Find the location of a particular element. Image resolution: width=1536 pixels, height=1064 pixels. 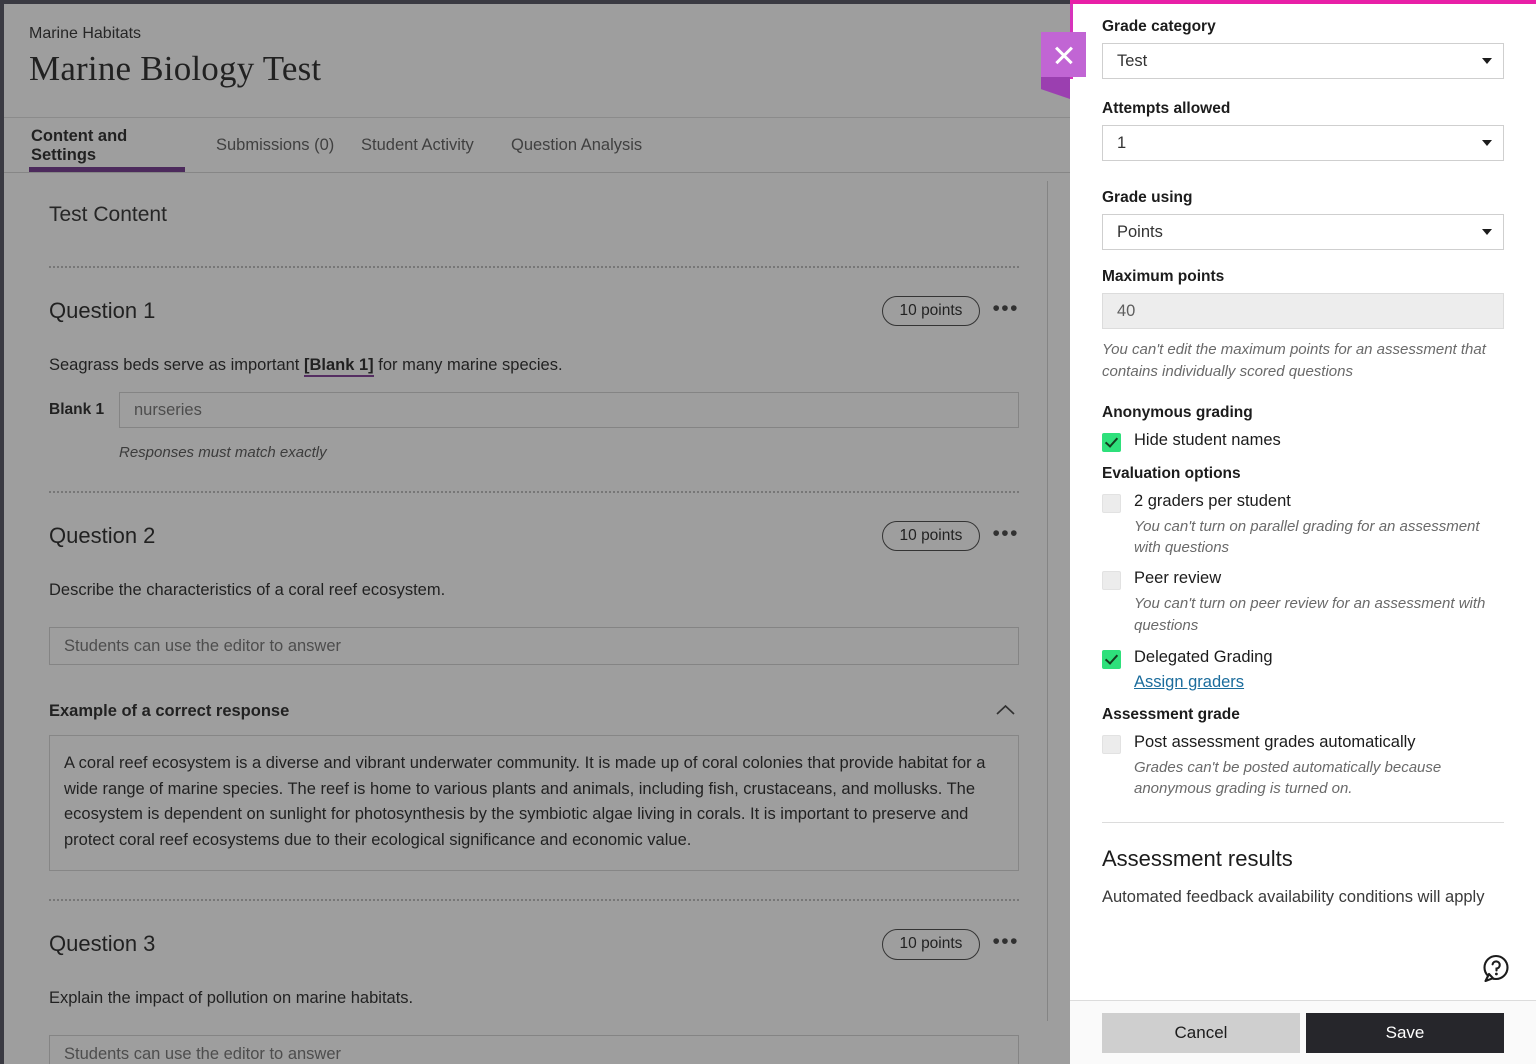

hide-student-names-label: Hide student names is located at coordinates (1207, 439).